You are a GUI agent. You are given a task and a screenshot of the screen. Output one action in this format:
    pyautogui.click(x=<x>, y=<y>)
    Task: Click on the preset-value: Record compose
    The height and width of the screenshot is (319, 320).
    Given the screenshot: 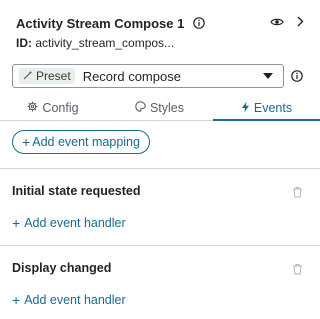 What is the action you would take?
    pyautogui.click(x=131, y=76)
    